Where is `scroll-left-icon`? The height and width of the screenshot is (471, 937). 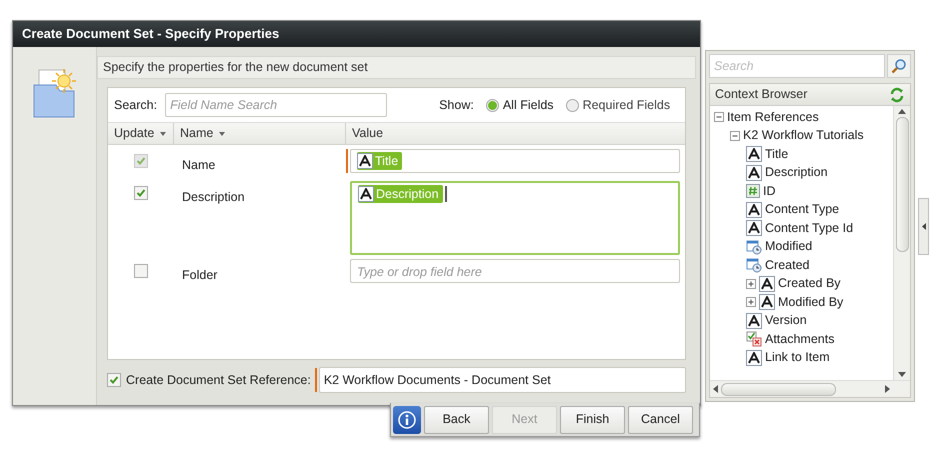 scroll-left-icon is located at coordinates (715, 389).